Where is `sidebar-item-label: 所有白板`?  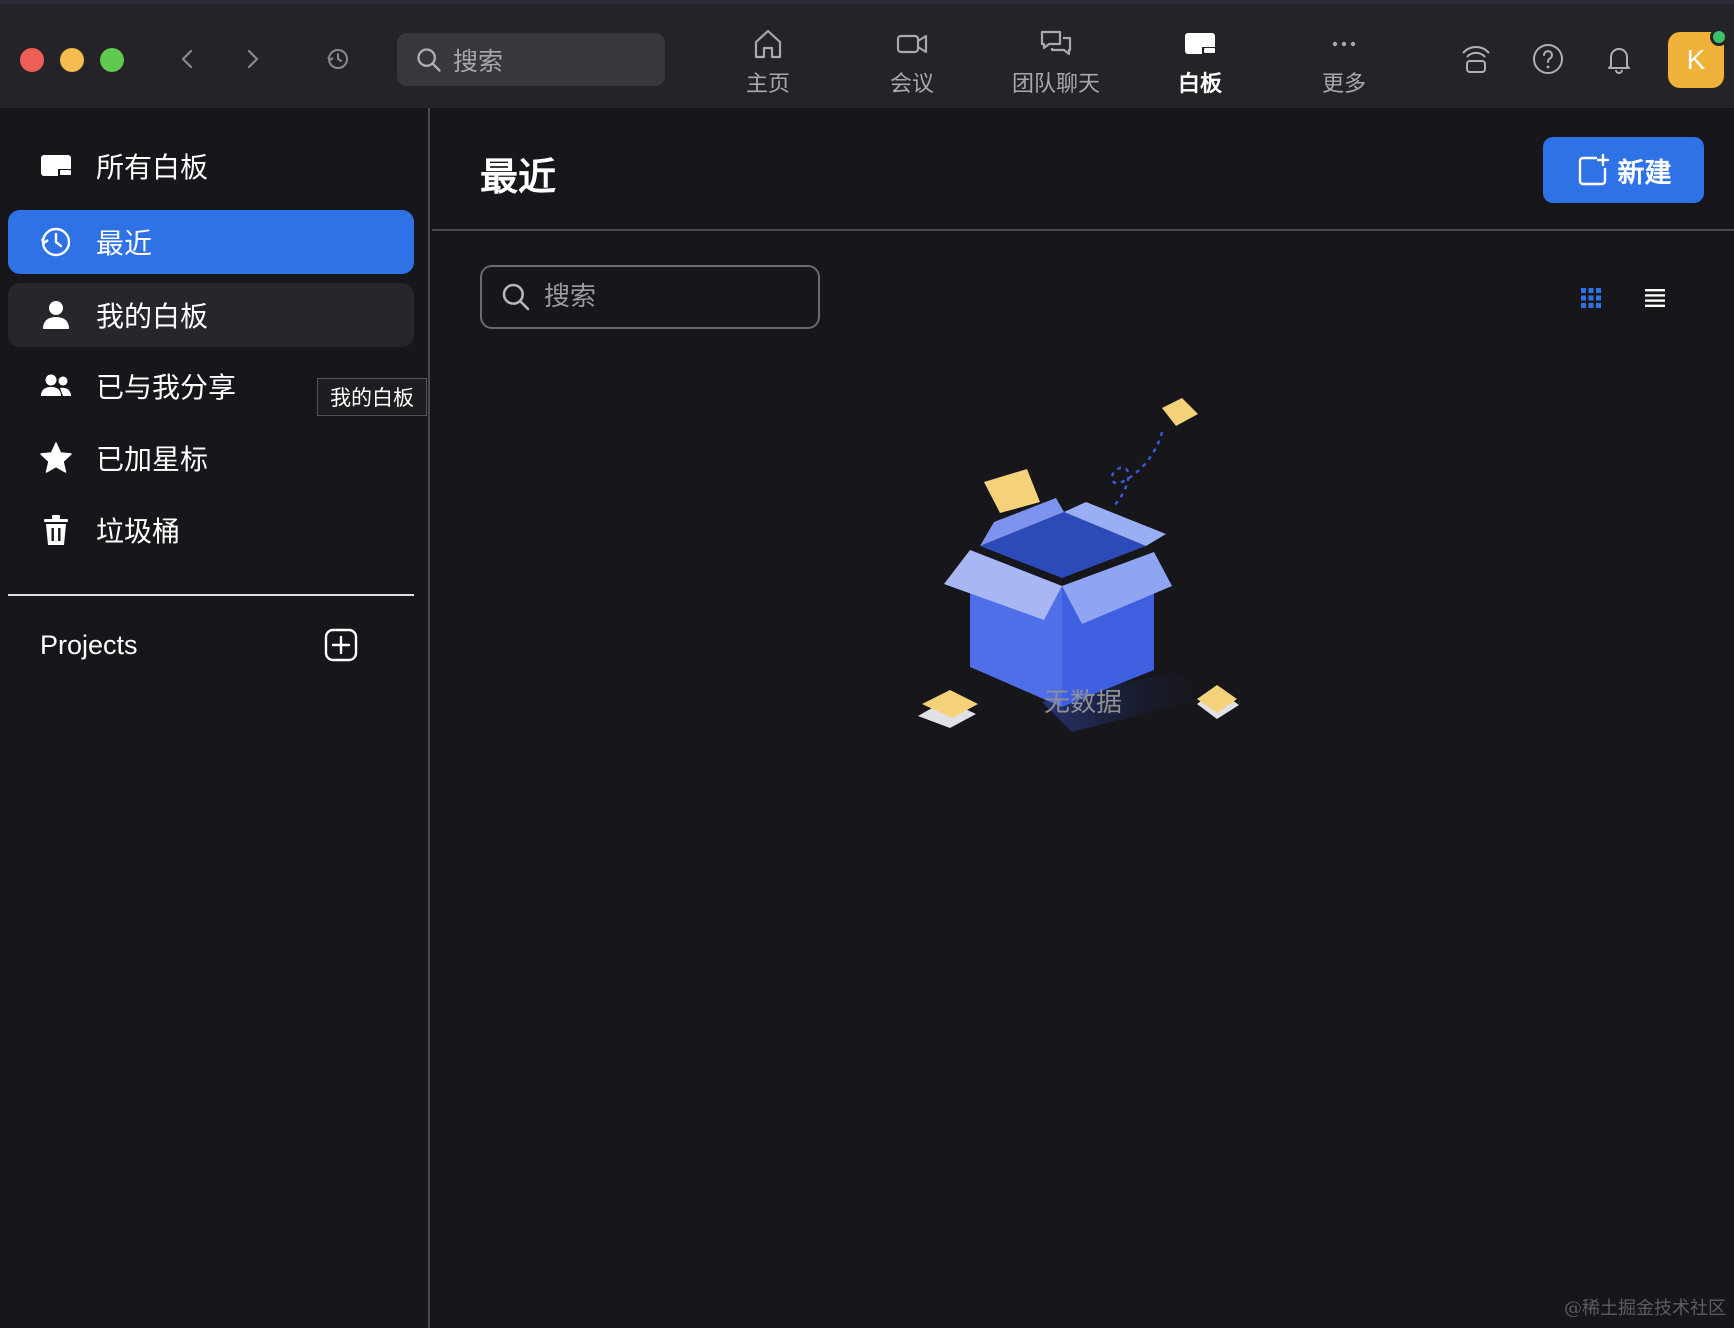
sidebar-item-label: 所有白板 is located at coordinates (152, 167).